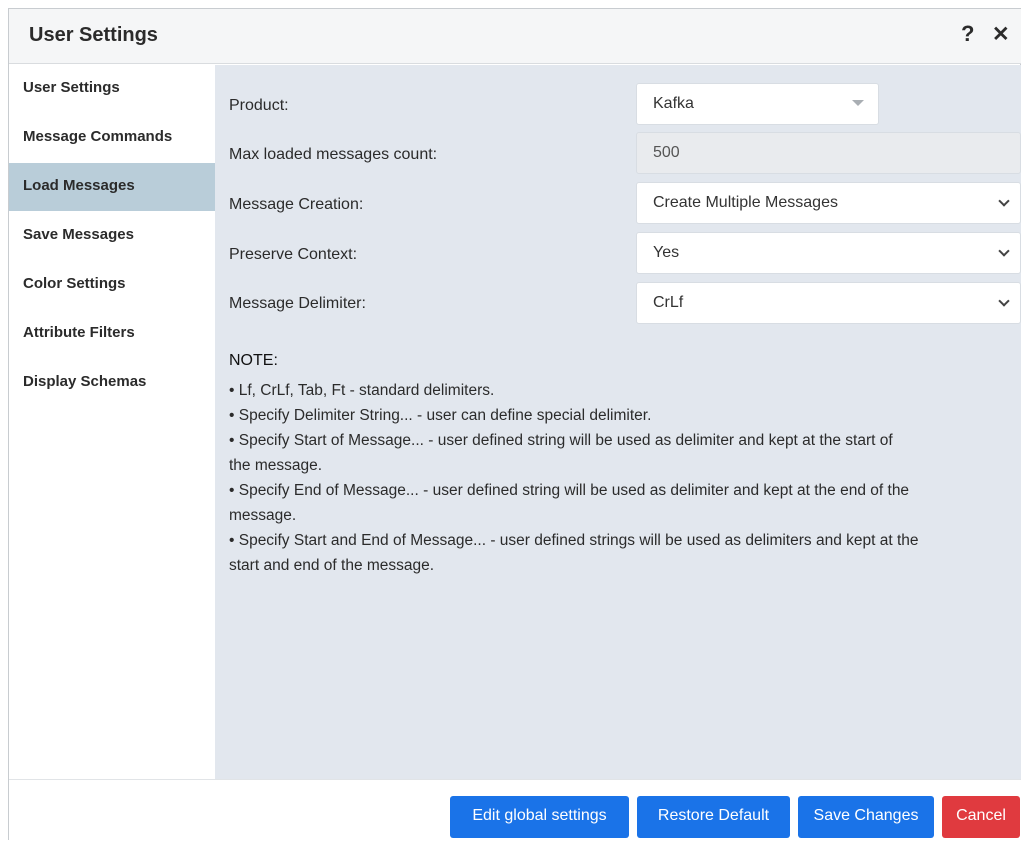 Image resolution: width=1021 pixels, height=841 pixels. What do you see at coordinates (668, 302) in the screenshot?
I see `message-delimiter-value: CrLf` at bounding box center [668, 302].